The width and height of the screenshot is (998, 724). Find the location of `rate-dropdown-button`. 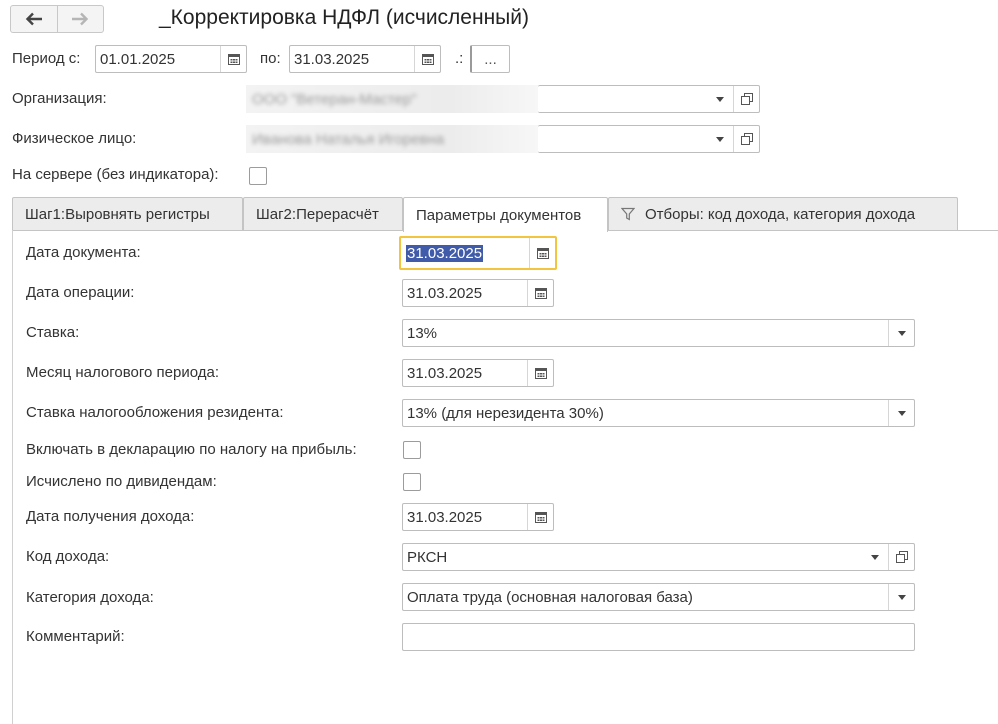

rate-dropdown-button is located at coordinates (901, 333).